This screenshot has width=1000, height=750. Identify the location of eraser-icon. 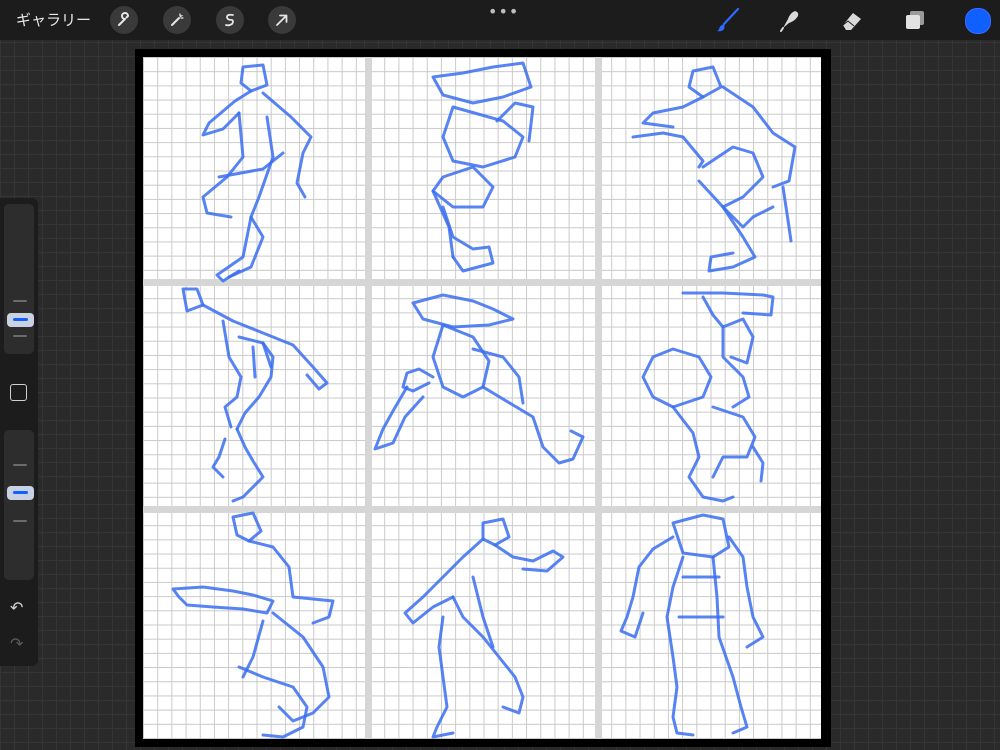
(851, 21).